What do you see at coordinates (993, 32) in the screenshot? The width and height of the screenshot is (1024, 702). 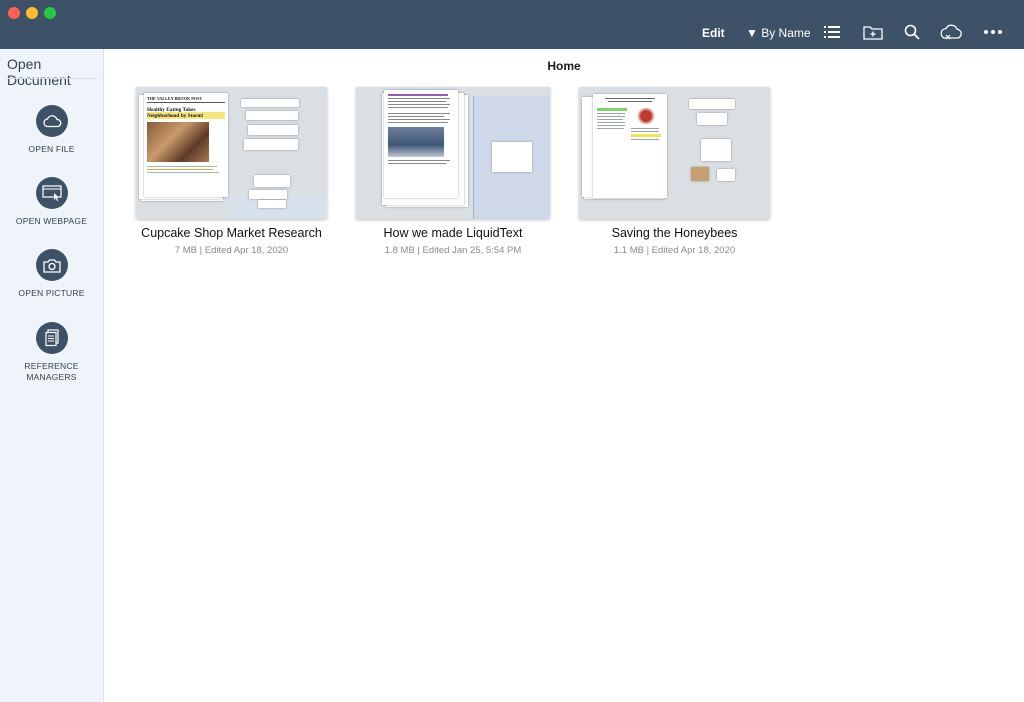 I see `more-icon` at bounding box center [993, 32].